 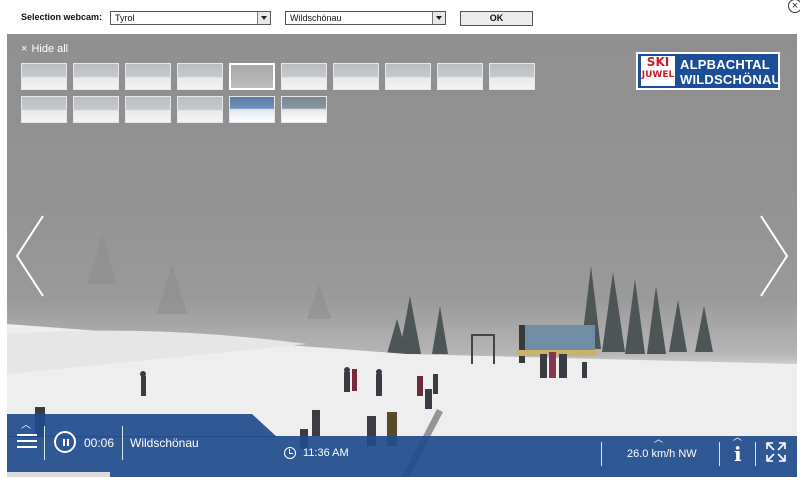 What do you see at coordinates (496, 18) in the screenshot?
I see `ok-button: OK` at bounding box center [496, 18].